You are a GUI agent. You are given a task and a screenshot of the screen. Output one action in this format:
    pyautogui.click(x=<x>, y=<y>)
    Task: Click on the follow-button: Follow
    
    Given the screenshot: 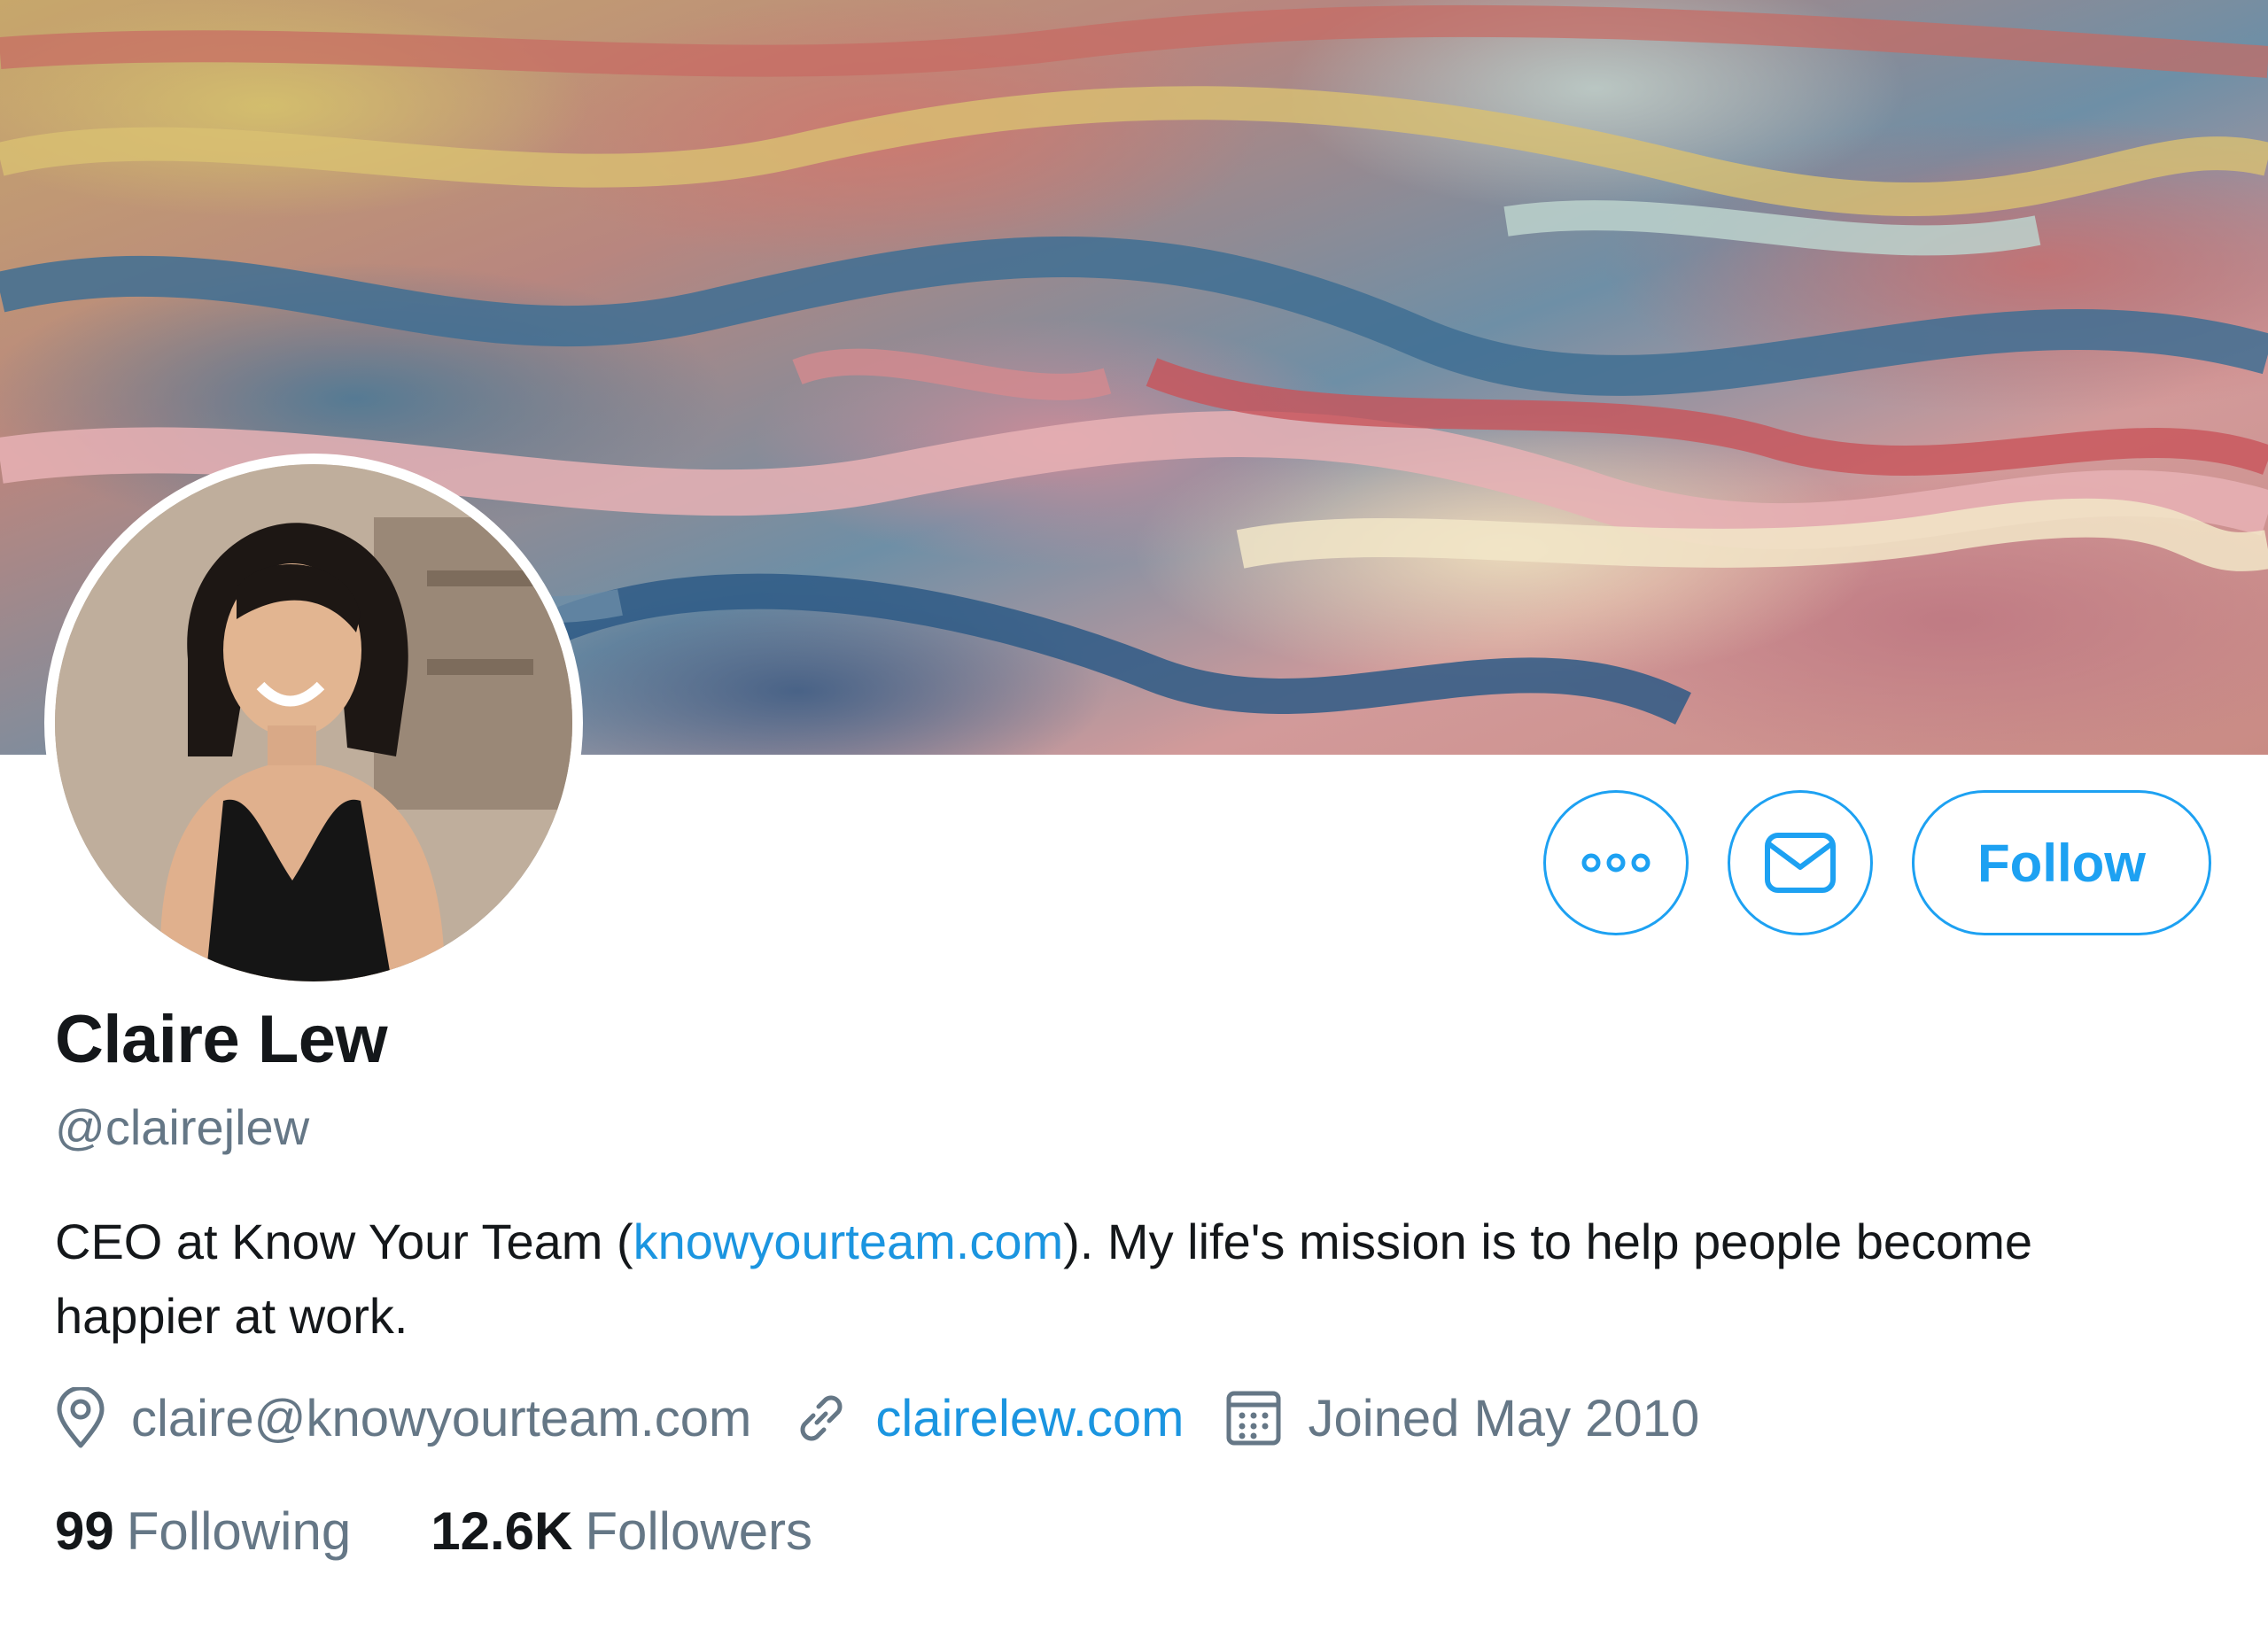 What is the action you would take?
    pyautogui.click(x=2061, y=862)
    